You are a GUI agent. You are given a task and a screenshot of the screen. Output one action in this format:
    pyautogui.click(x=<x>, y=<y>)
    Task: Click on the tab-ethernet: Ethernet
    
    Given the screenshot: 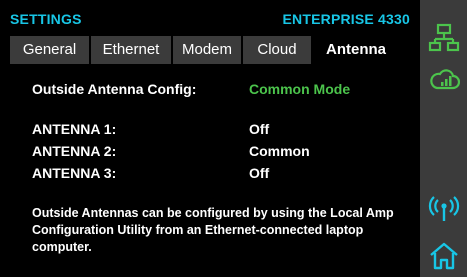 What is the action you would take?
    pyautogui.click(x=132, y=50)
    